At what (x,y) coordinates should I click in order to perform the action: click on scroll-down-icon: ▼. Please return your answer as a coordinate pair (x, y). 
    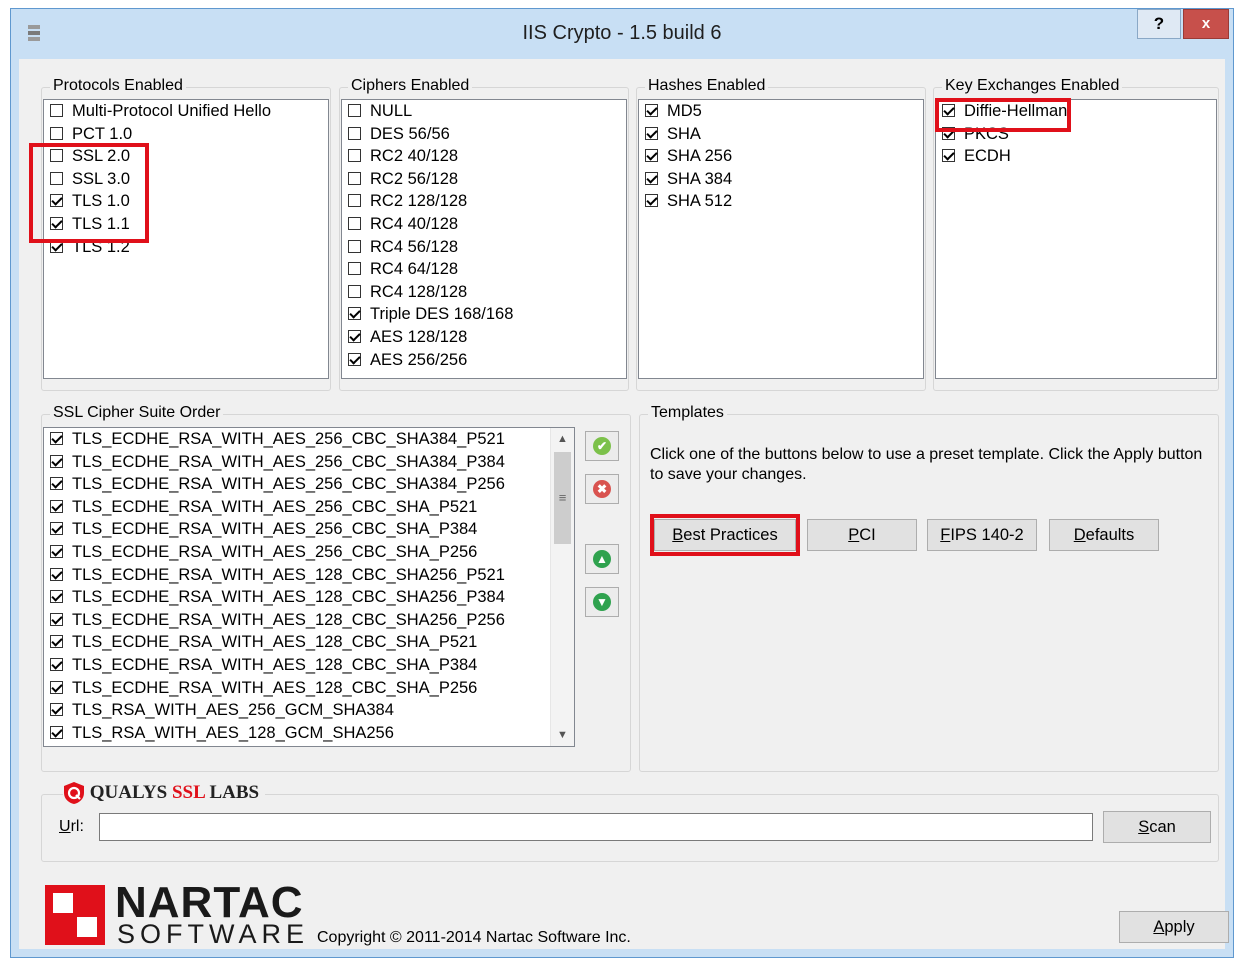
    Looking at the image, I should click on (562, 735).